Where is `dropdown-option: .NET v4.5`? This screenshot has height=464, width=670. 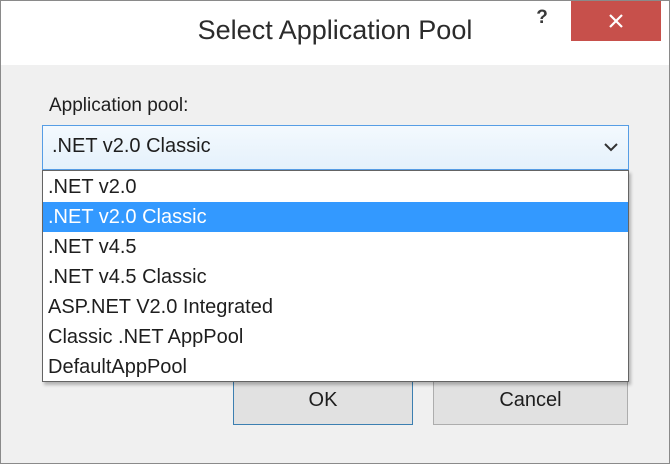
dropdown-option: .NET v4.5 is located at coordinates (335, 247).